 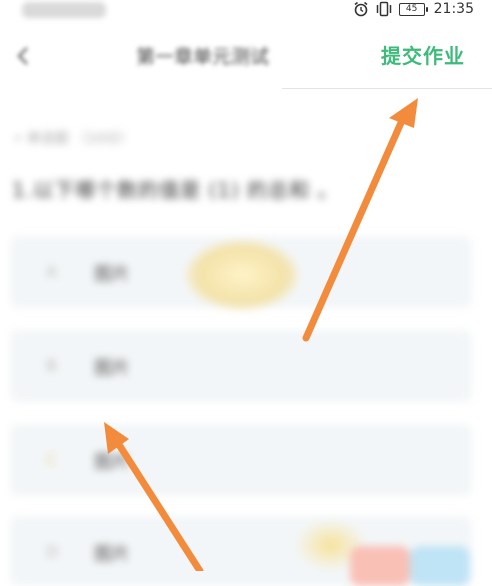 I want to click on option-b: B 图片, so click(x=241, y=366).